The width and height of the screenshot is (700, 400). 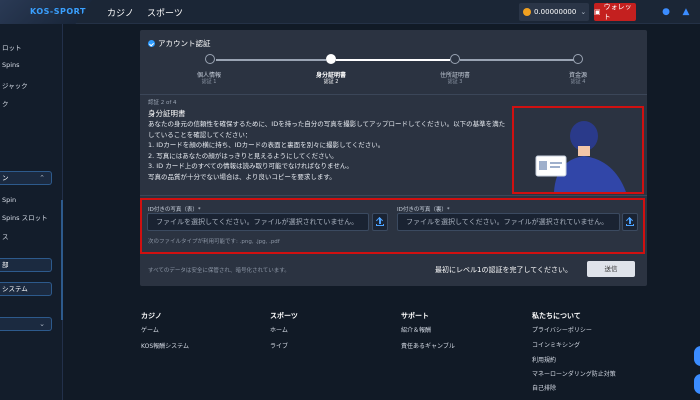 I want to click on id-illustration-frame, so click(x=578, y=150).